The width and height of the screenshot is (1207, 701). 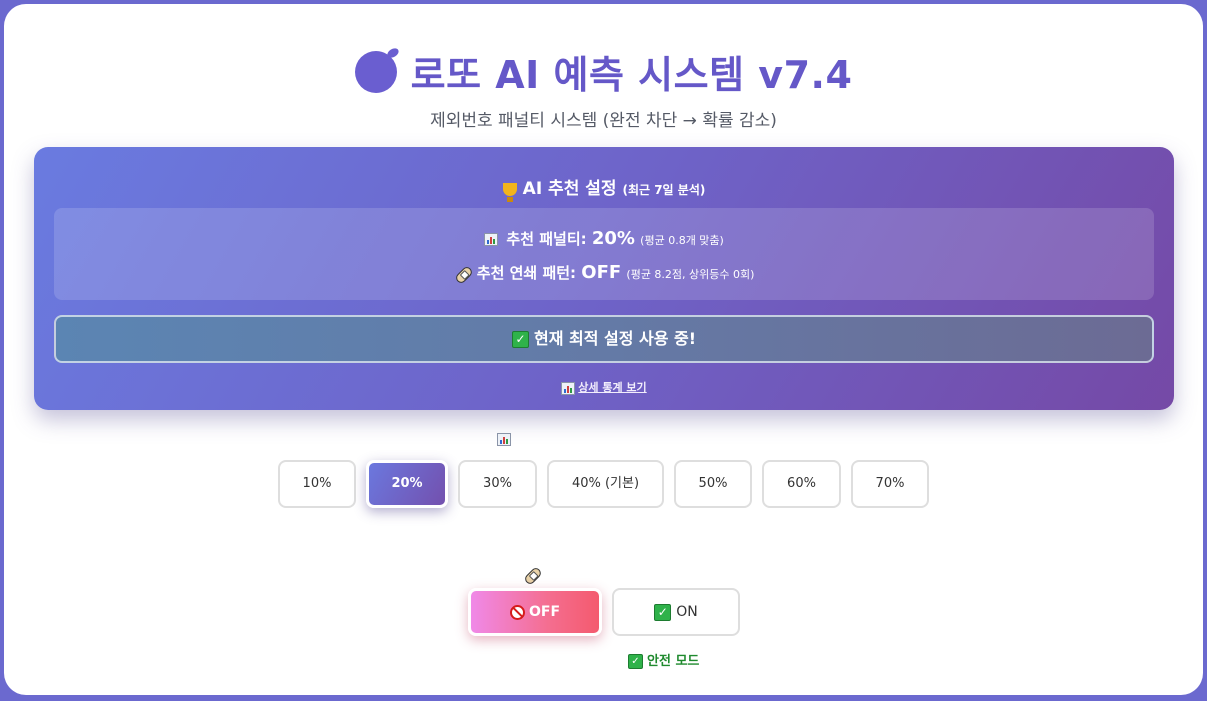 What do you see at coordinates (713, 484) in the screenshot?
I see `penalty-option-50: 50%` at bounding box center [713, 484].